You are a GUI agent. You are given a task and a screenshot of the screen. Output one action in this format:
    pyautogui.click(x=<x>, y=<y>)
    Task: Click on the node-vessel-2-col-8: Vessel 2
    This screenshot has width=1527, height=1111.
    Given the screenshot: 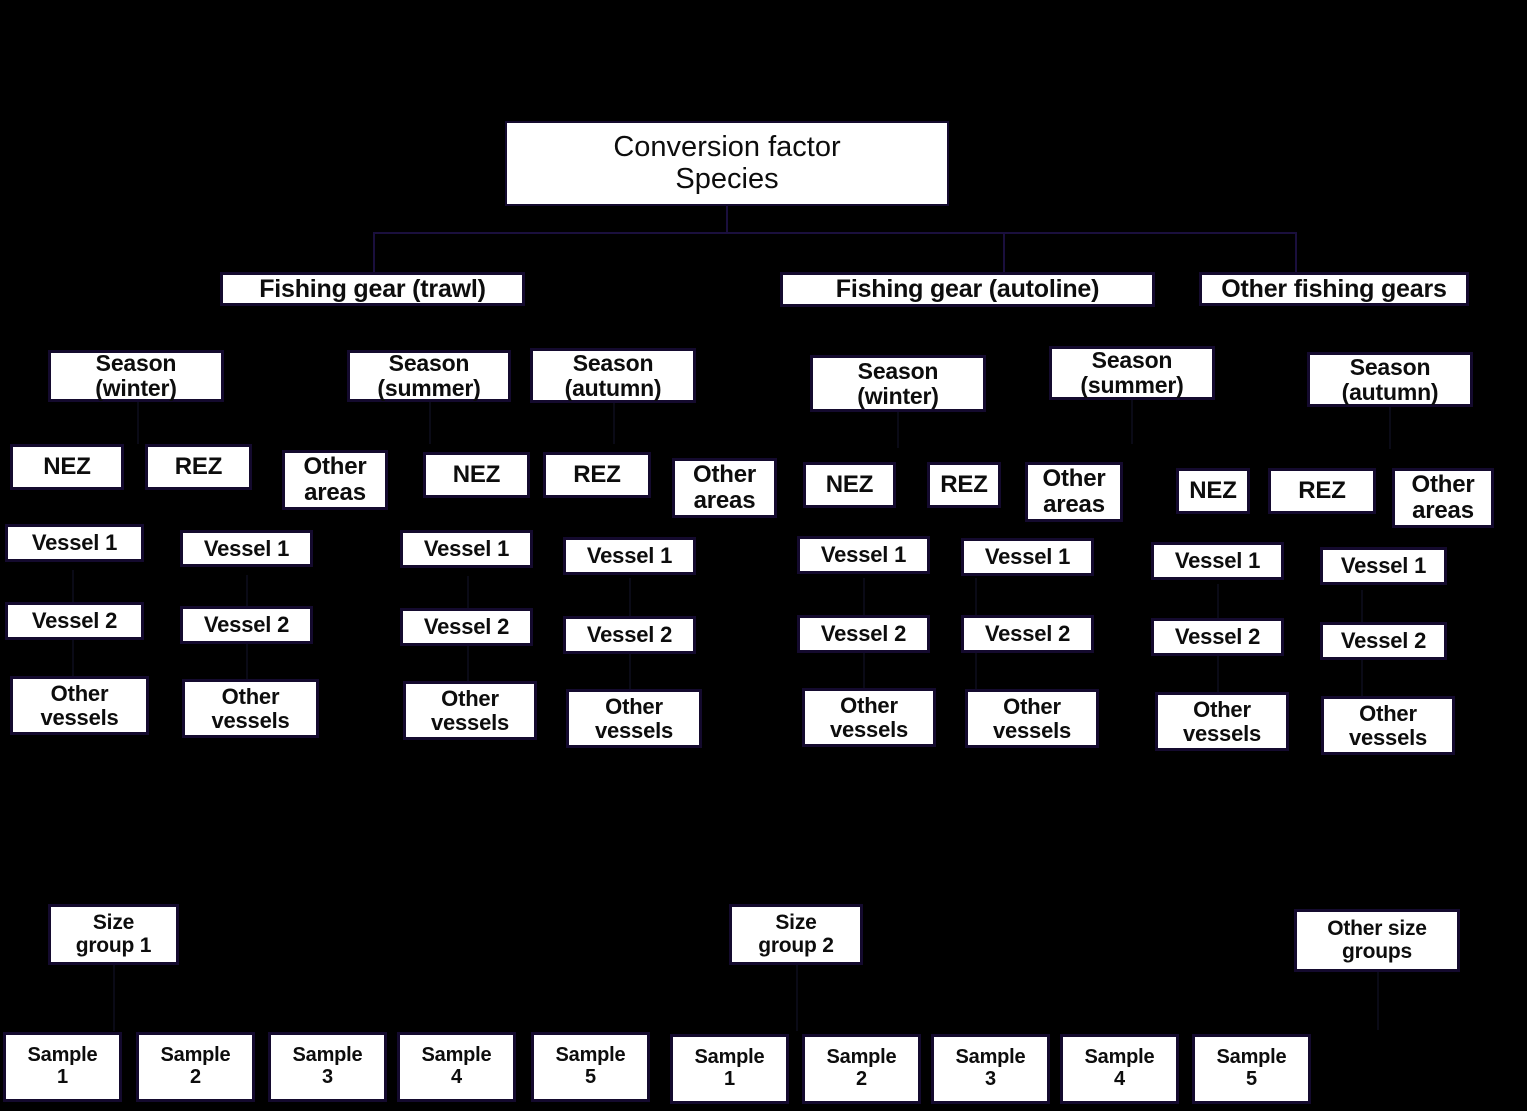 What is the action you would take?
    pyautogui.click(x=1383, y=641)
    